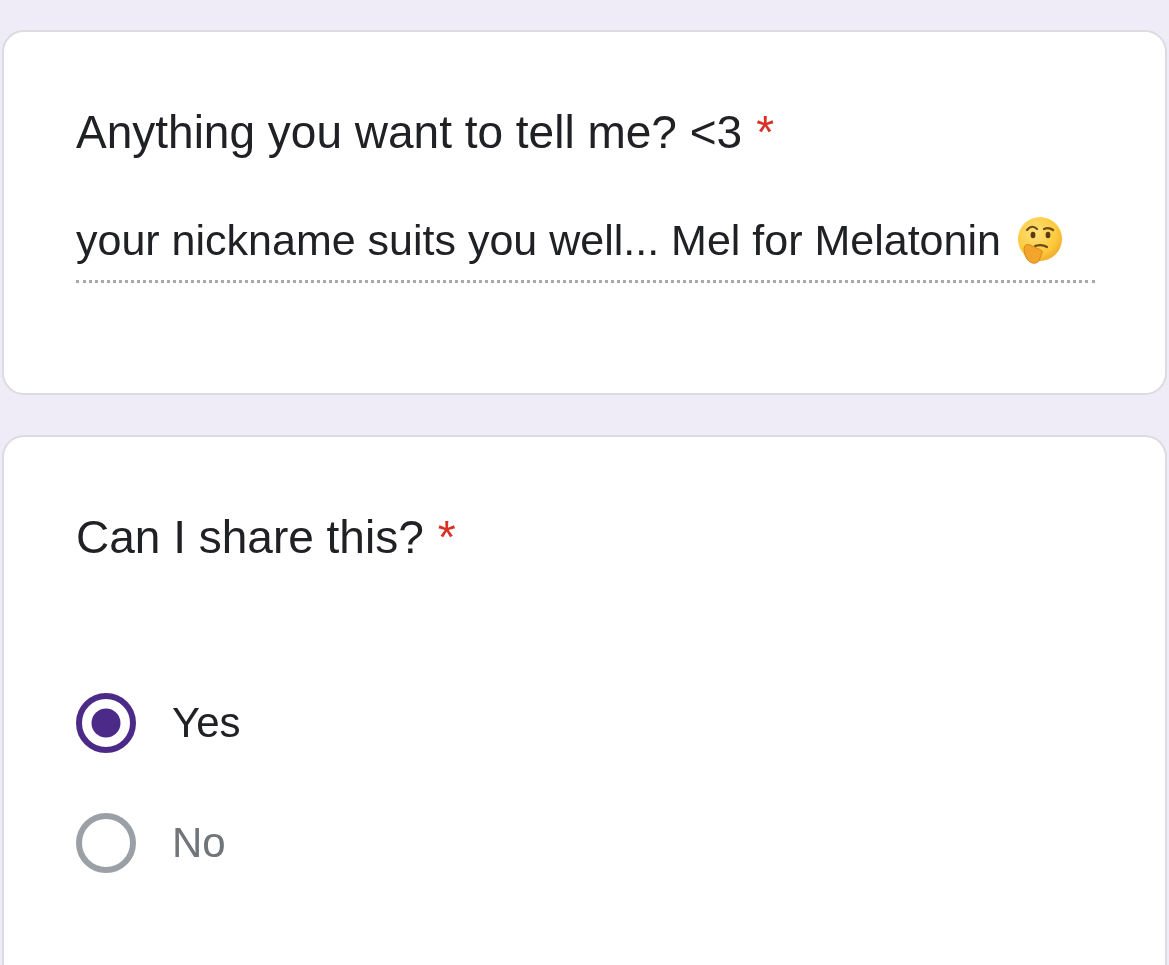  I want to click on option-label: Yes, so click(206, 723).